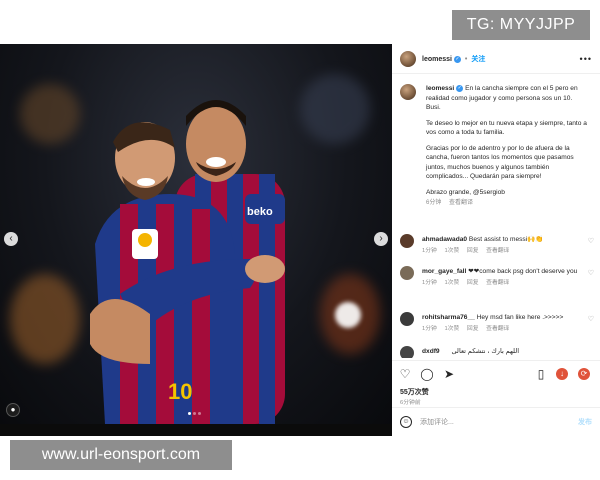  I want to click on bookmark-icon: ▯, so click(541, 374).